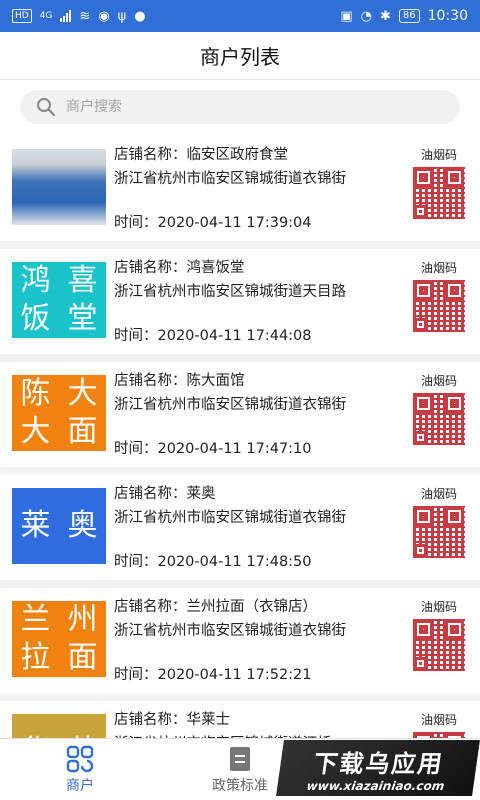 The image size is (480, 800). Describe the element at coordinates (66, 16) in the screenshot. I see `signal-icon` at that location.